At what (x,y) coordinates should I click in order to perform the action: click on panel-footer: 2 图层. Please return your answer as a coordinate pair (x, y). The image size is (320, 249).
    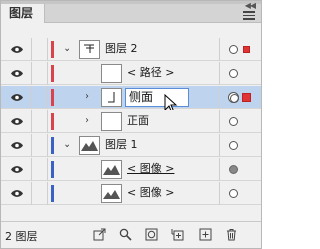
    Looking at the image, I should click on (131, 234).